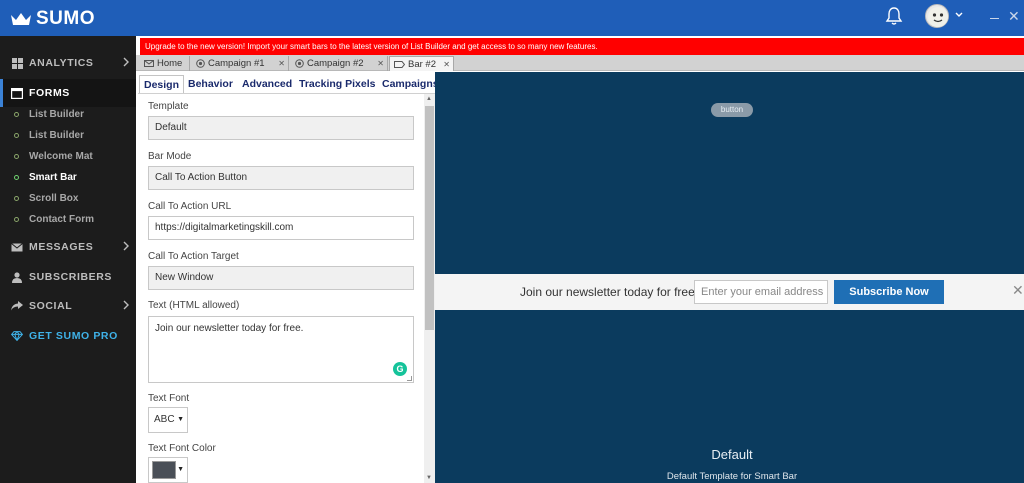 The image size is (1024, 483). I want to click on sidebar-item-welcome-mat: Welcome Mat, so click(53, 156).